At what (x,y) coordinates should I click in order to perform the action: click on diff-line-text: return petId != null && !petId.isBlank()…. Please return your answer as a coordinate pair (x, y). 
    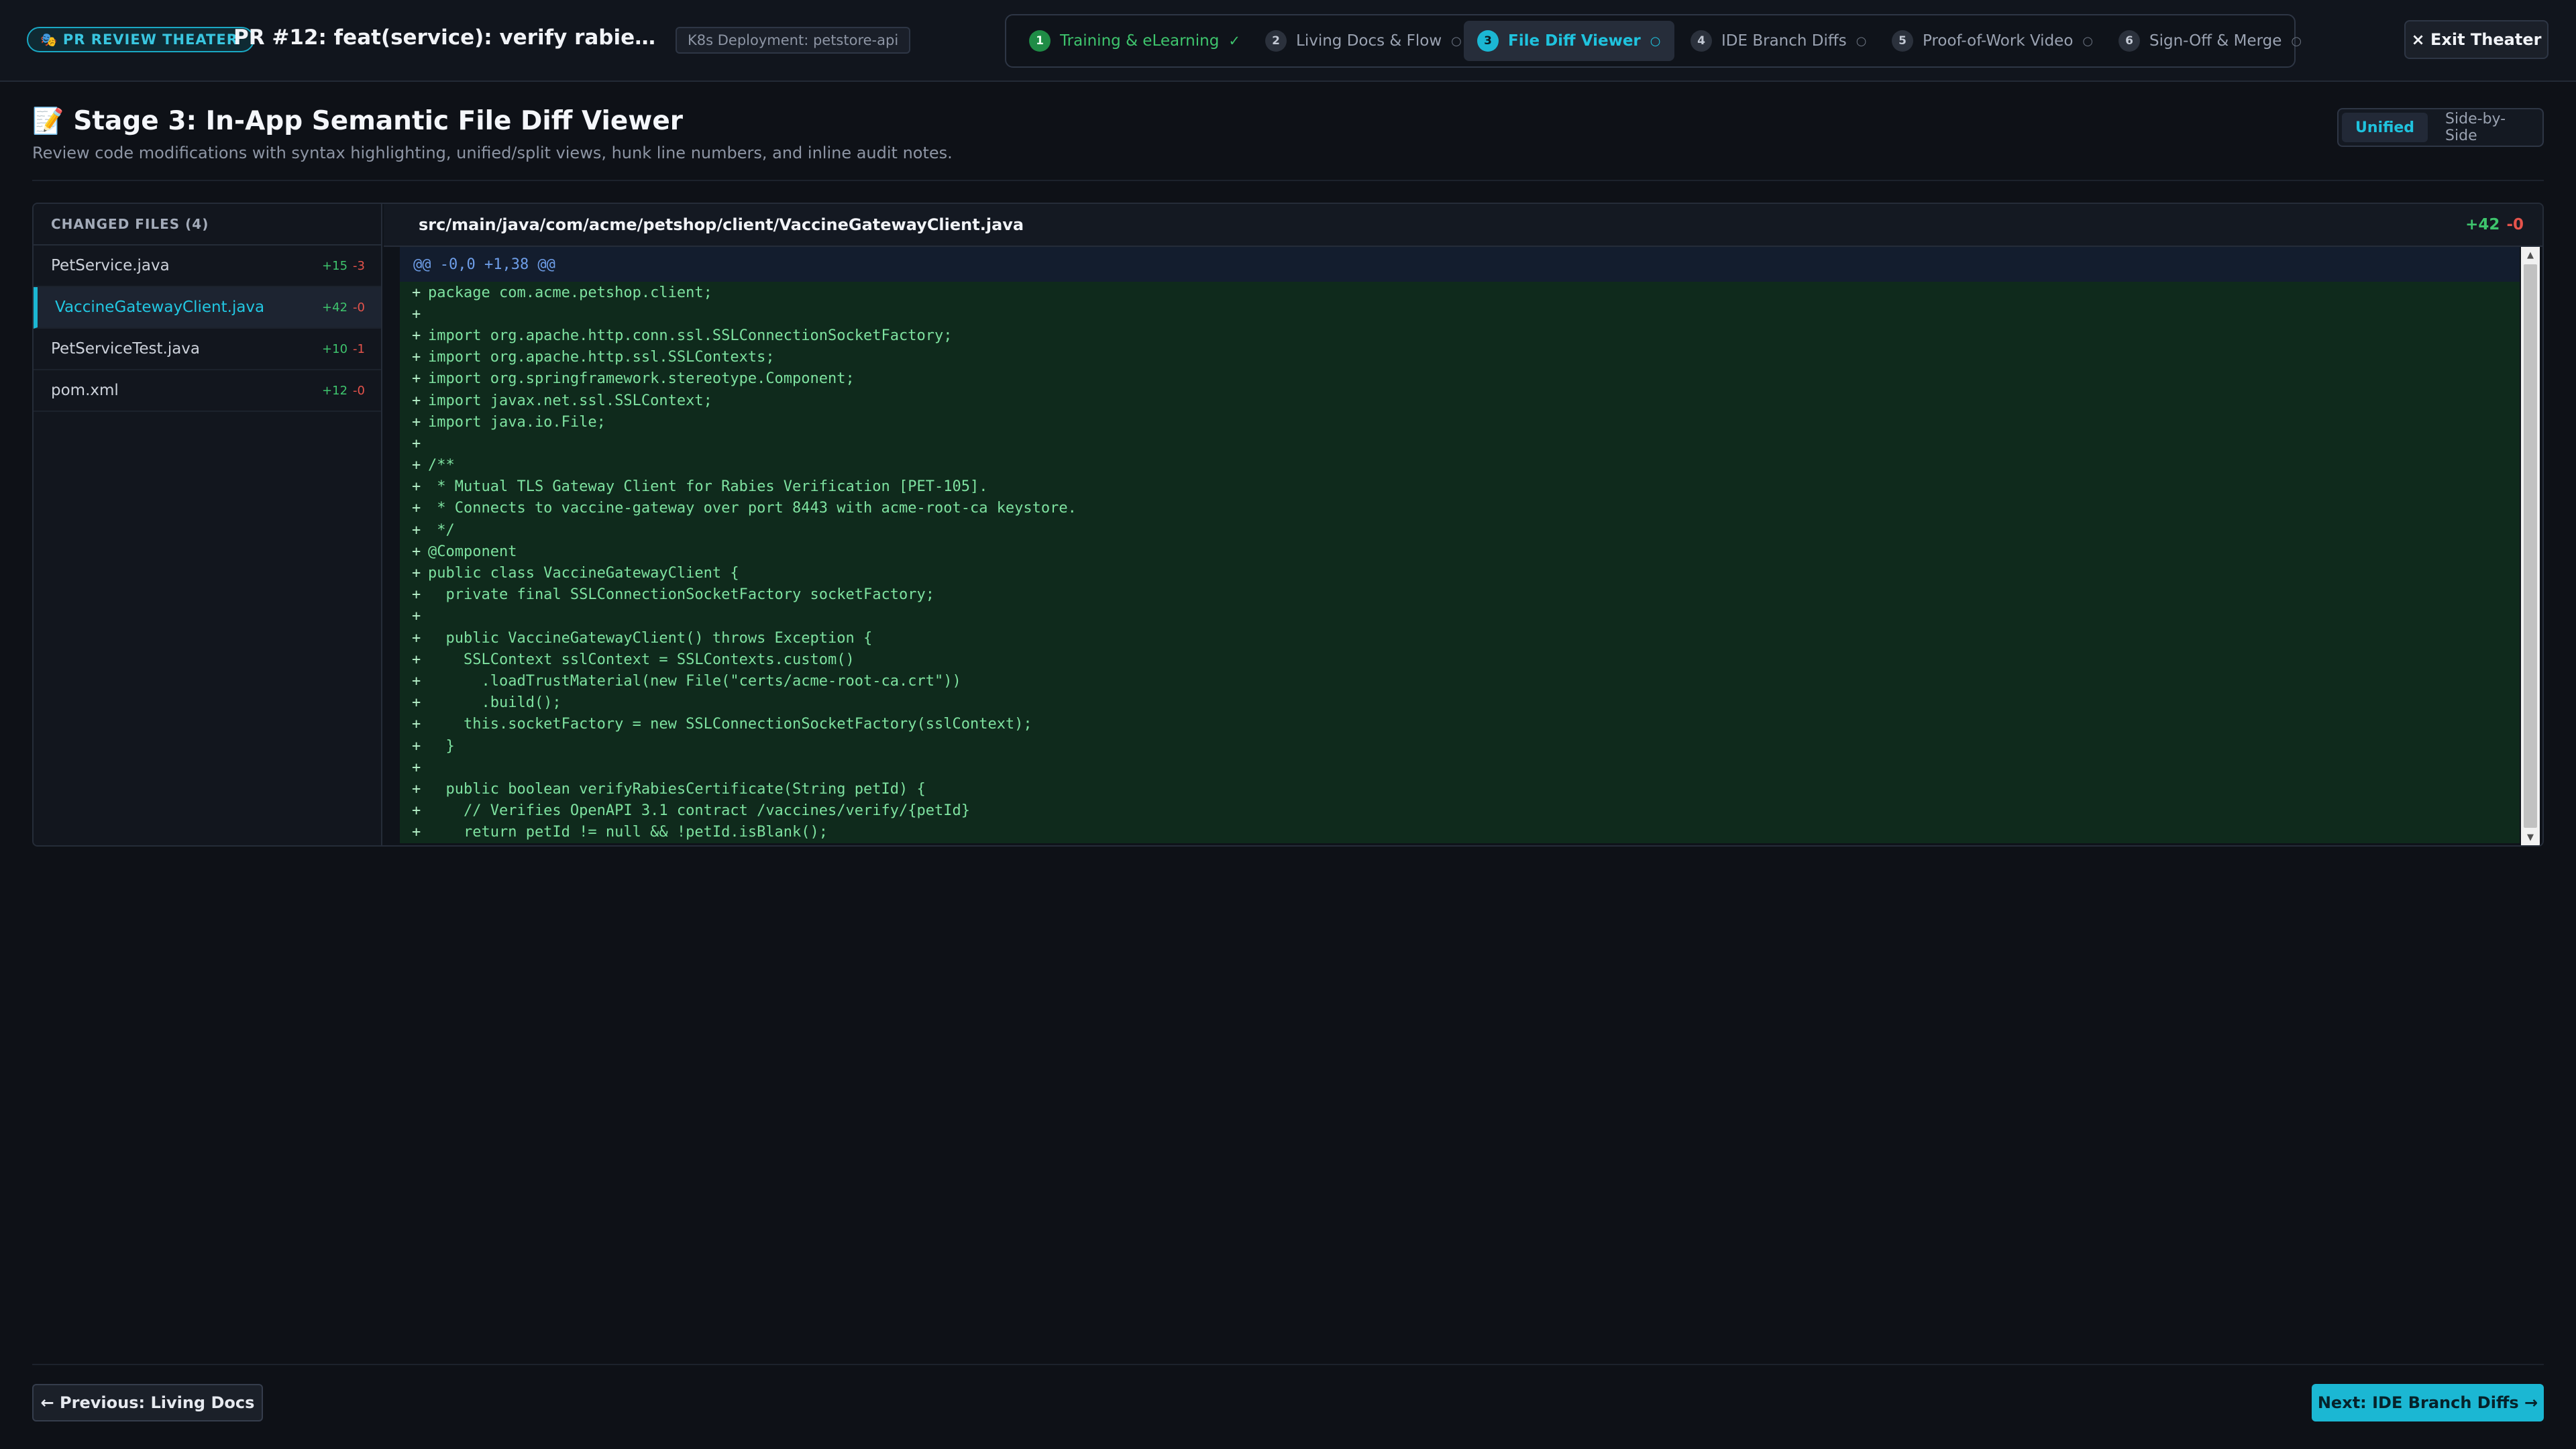
    Looking at the image, I should click on (628, 832).